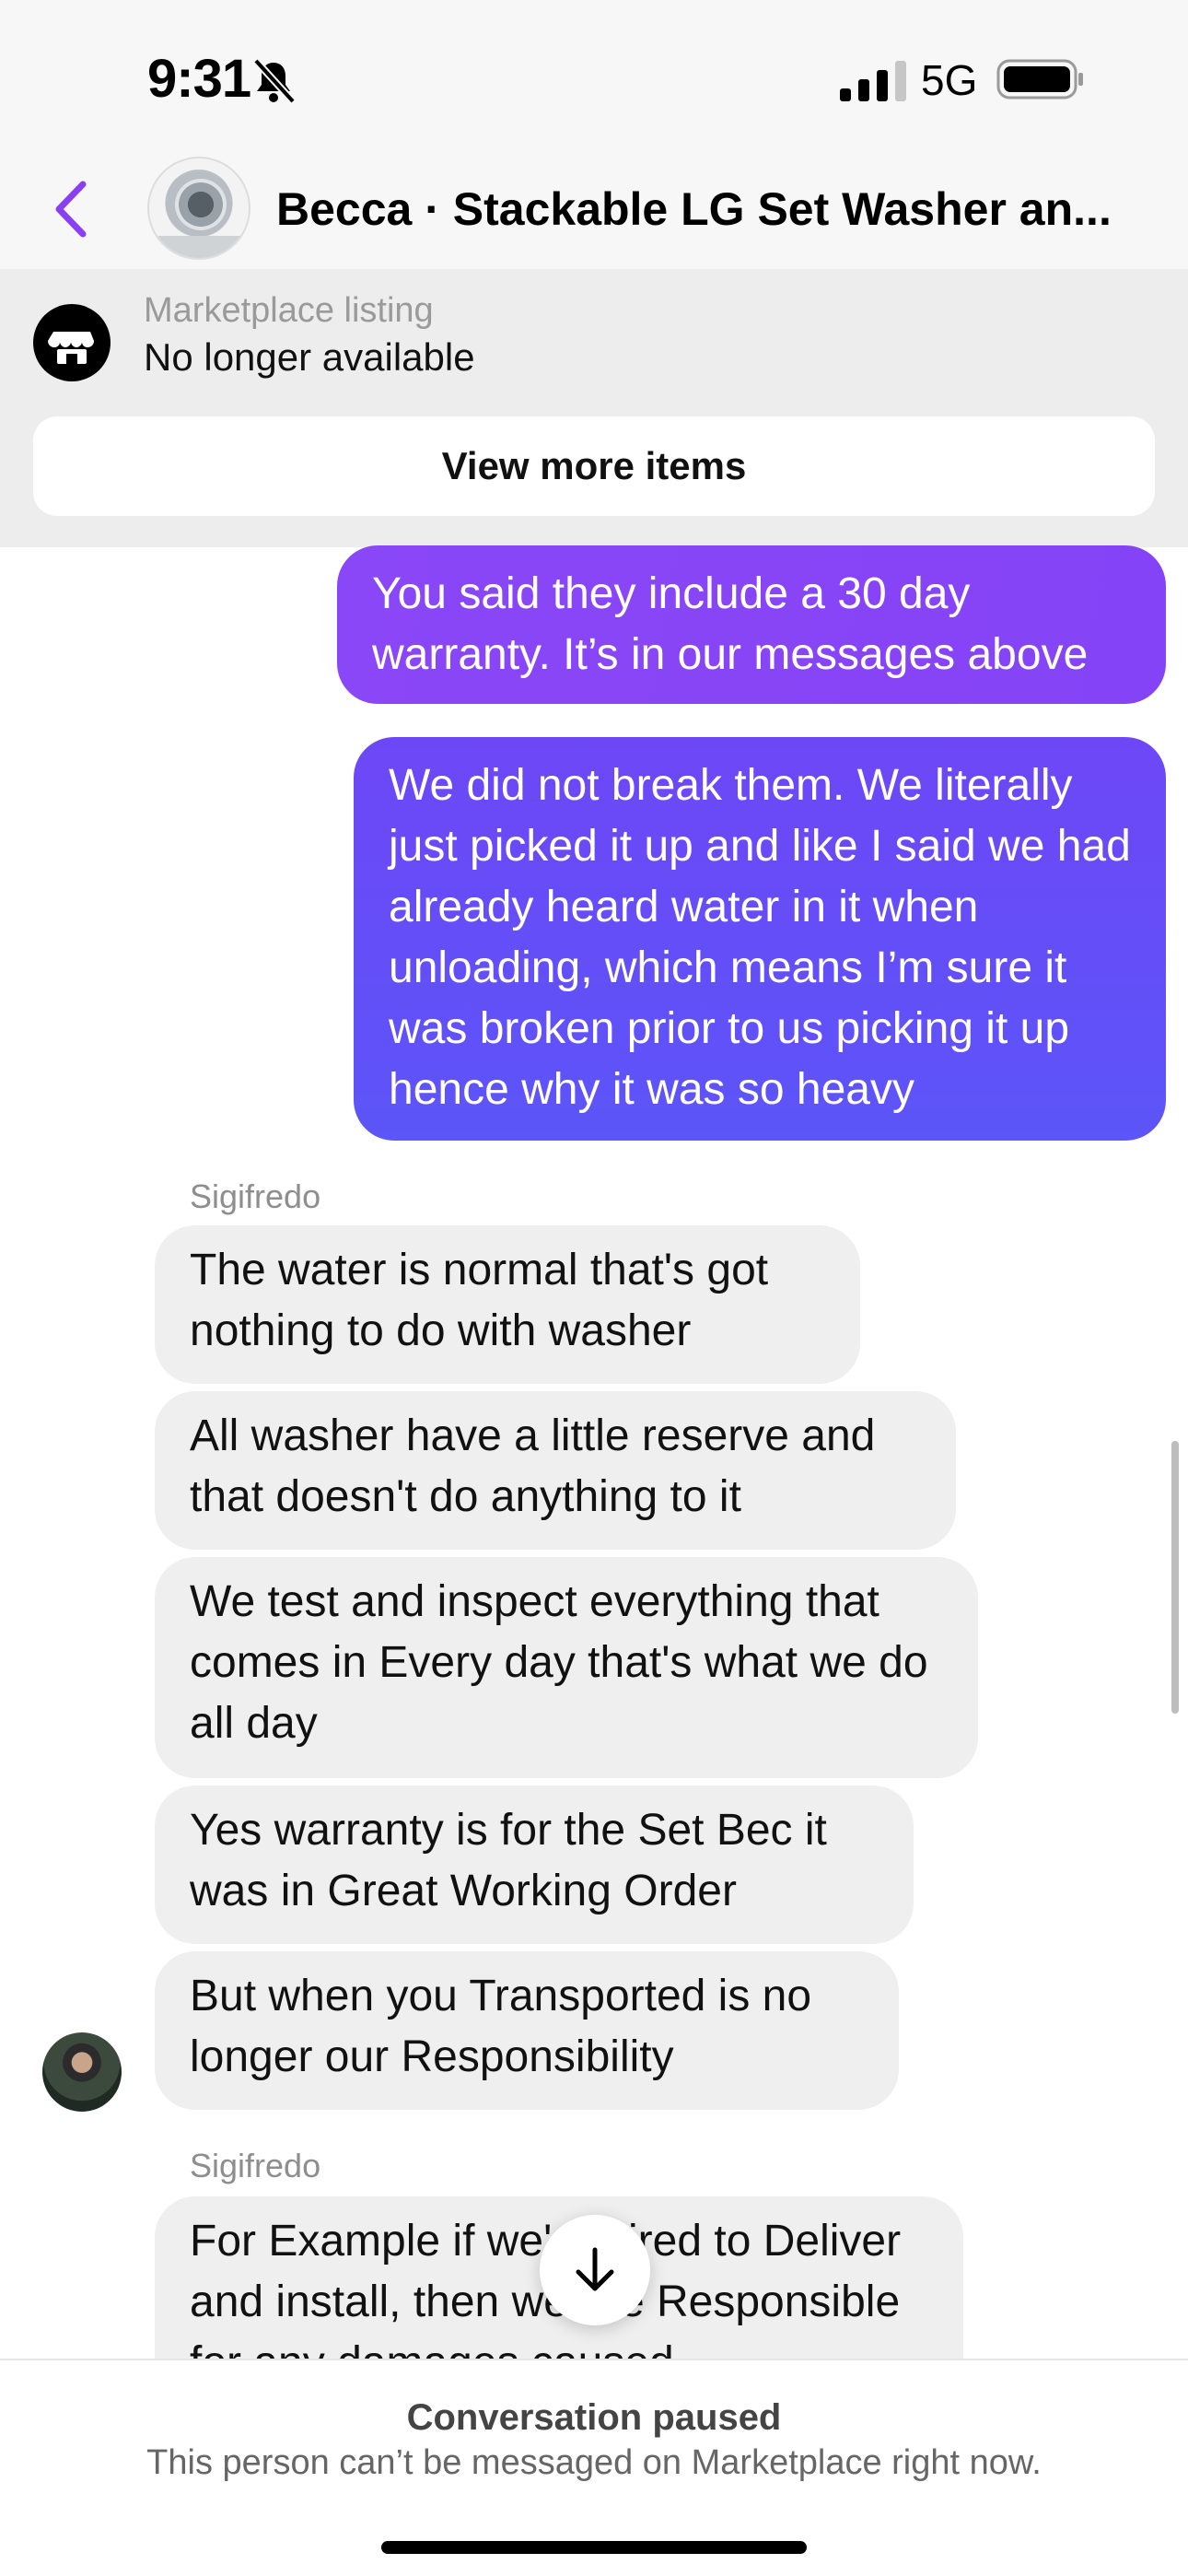 The width and height of the screenshot is (1188, 2576). What do you see at coordinates (949, 80) in the screenshot?
I see `network-label: 5G` at bounding box center [949, 80].